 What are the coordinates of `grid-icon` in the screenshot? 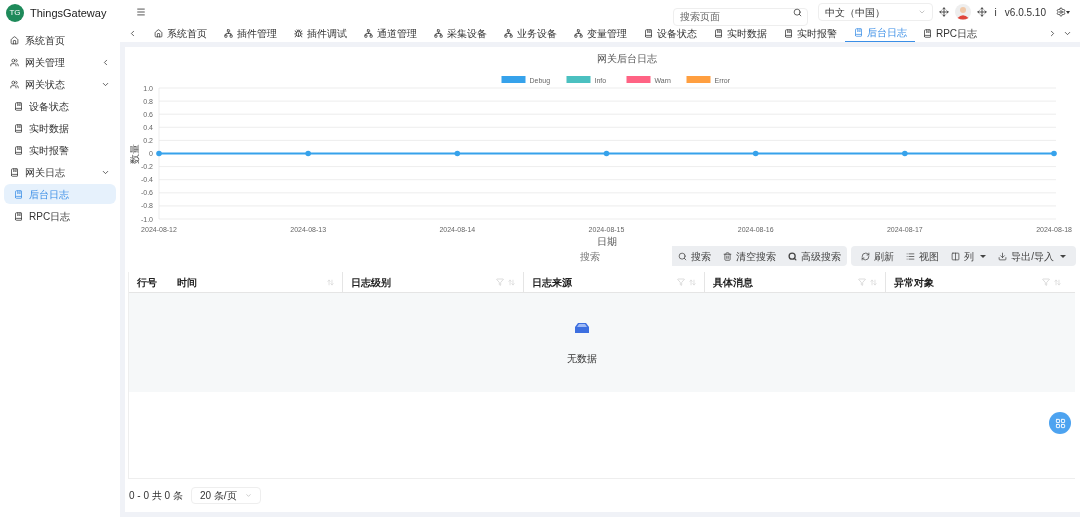 It's located at (1060, 423).